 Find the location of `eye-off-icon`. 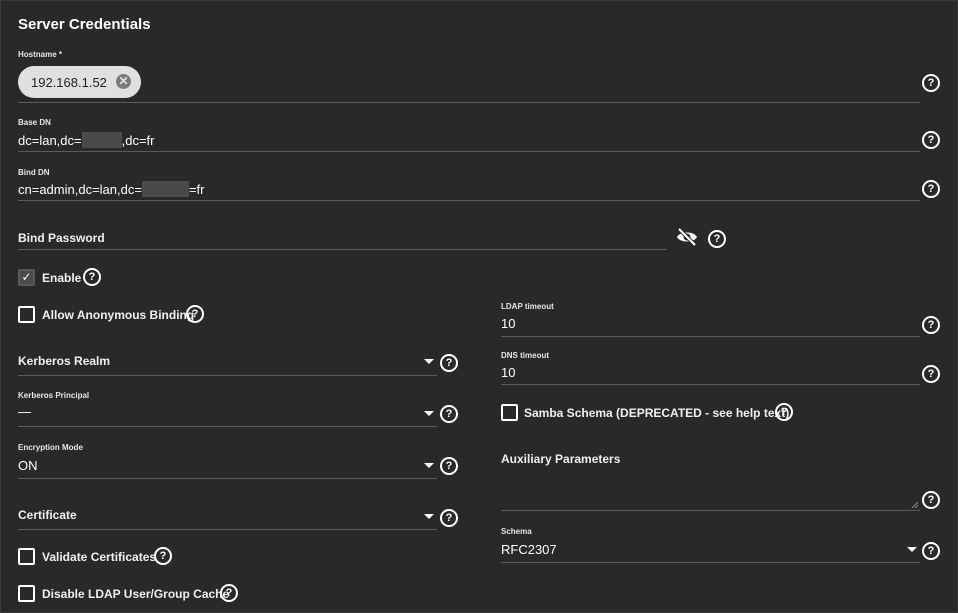

eye-off-icon is located at coordinates (687, 237).